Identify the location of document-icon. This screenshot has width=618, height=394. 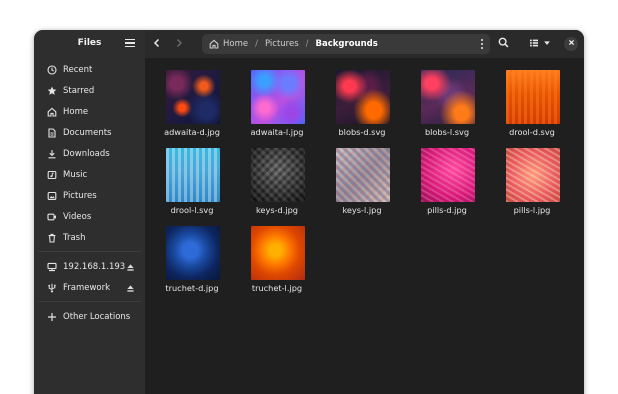
(52, 133).